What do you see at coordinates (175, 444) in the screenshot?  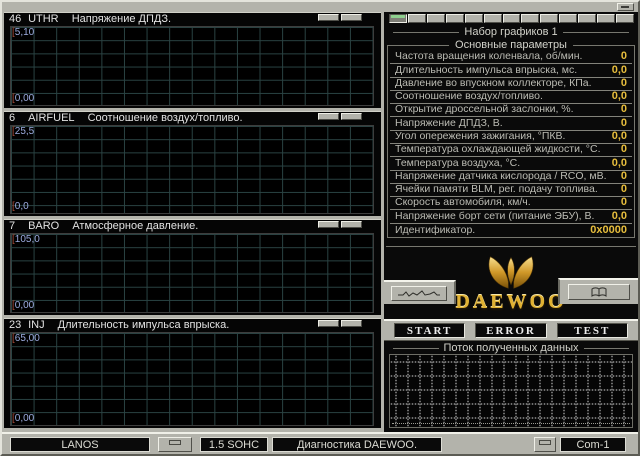 I see `status-model-button` at bounding box center [175, 444].